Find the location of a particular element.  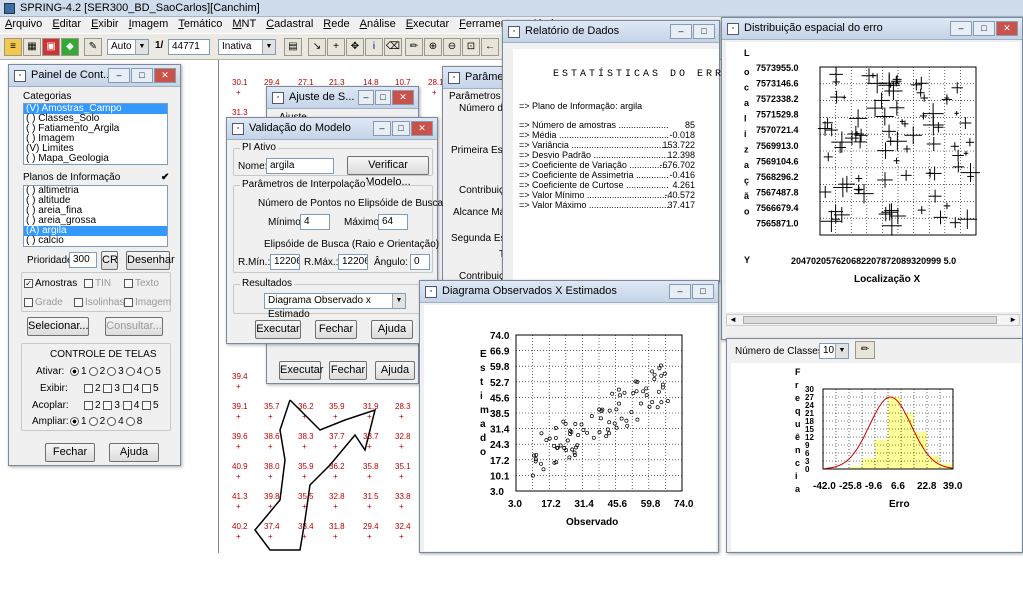

layers-icon: ≡ is located at coordinates (13, 47).